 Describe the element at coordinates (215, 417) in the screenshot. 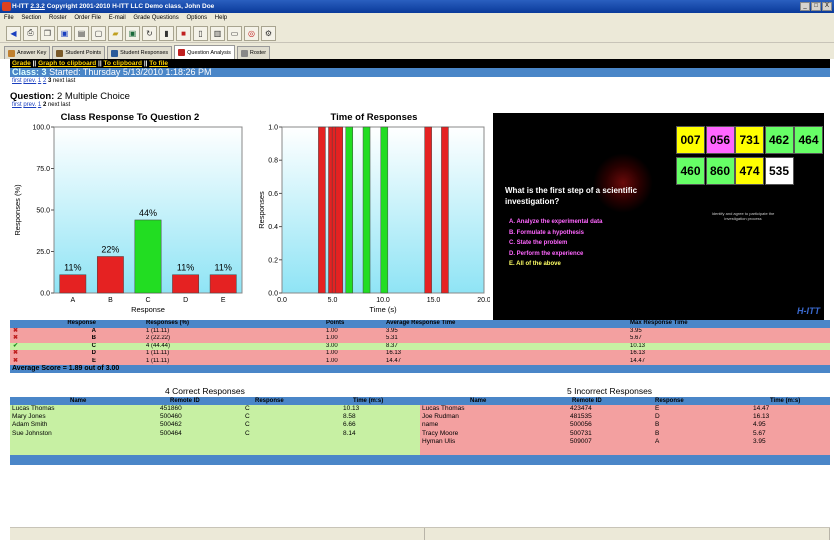

I see `list-item: Mary Jones 500460 C 8.58` at that location.